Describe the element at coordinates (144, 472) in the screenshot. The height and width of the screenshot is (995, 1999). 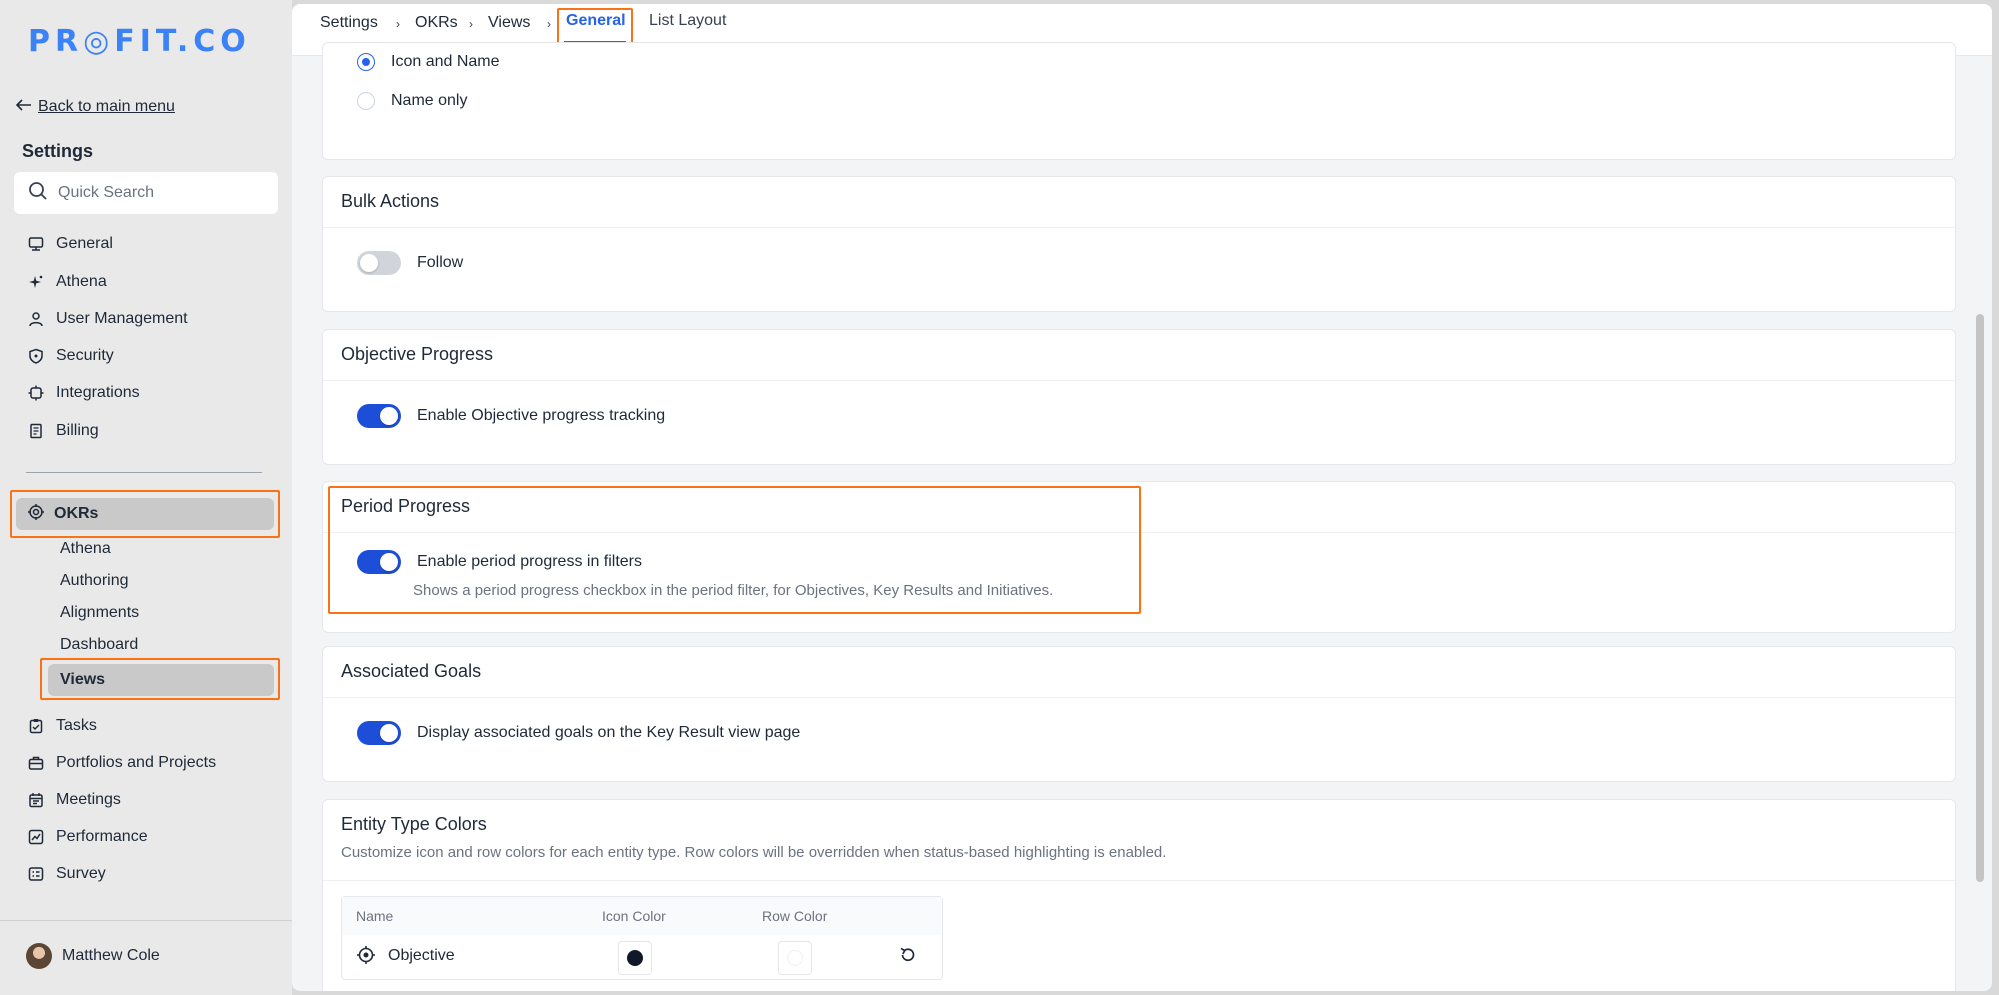
I see `sidebar-divider` at that location.